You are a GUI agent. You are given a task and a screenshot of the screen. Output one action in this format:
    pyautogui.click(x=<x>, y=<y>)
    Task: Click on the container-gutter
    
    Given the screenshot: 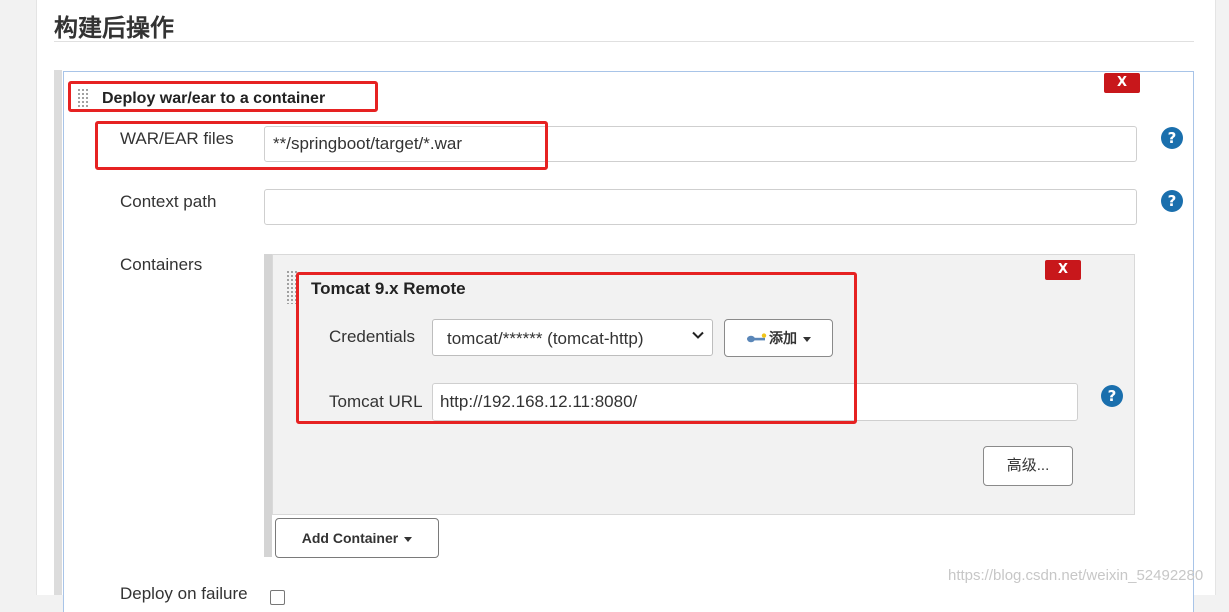 What is the action you would take?
    pyautogui.click(x=268, y=405)
    